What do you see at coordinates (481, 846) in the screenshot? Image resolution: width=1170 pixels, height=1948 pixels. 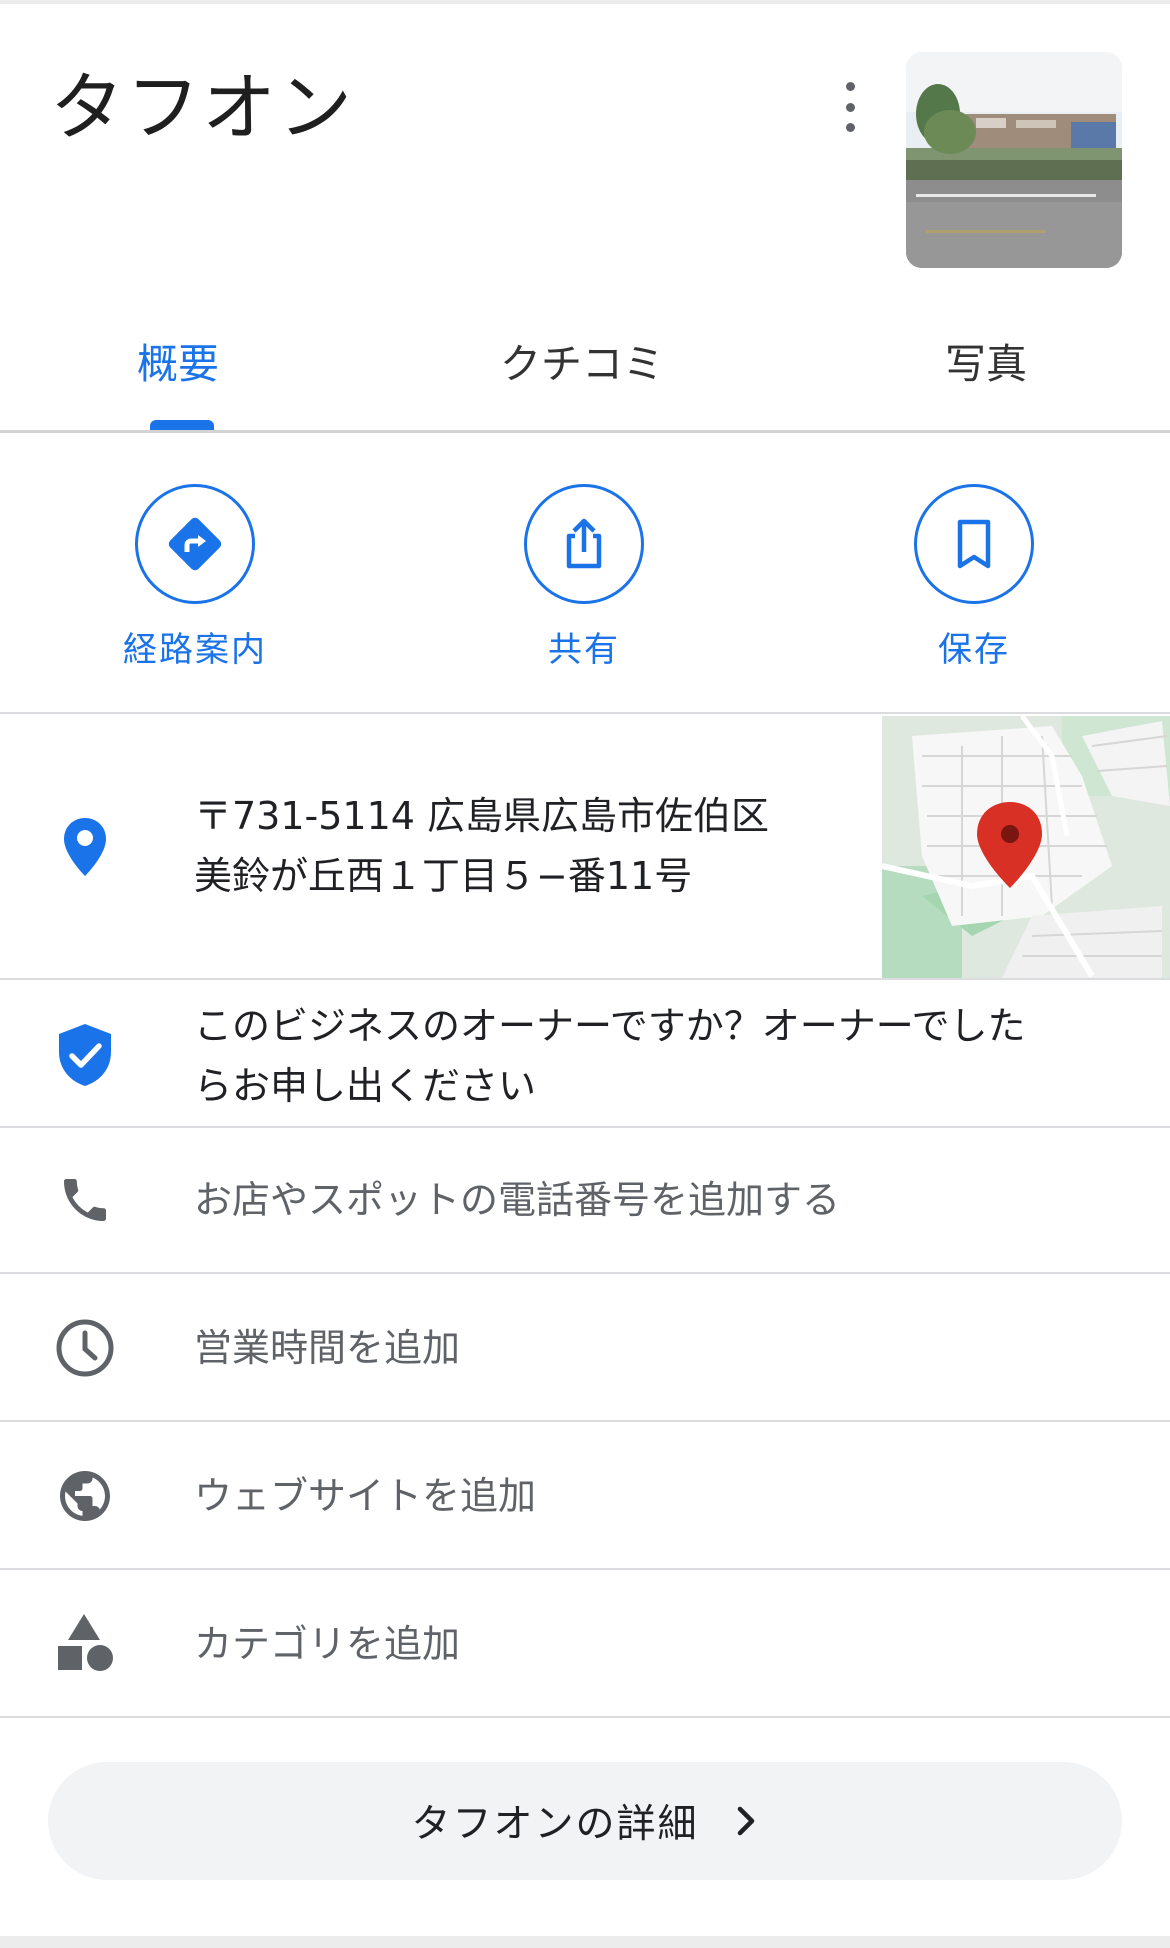 I see `address-row: 〒731-5114 広島県広島市佐伯区 美鈴が丘西１丁目５−番11号` at bounding box center [481, 846].